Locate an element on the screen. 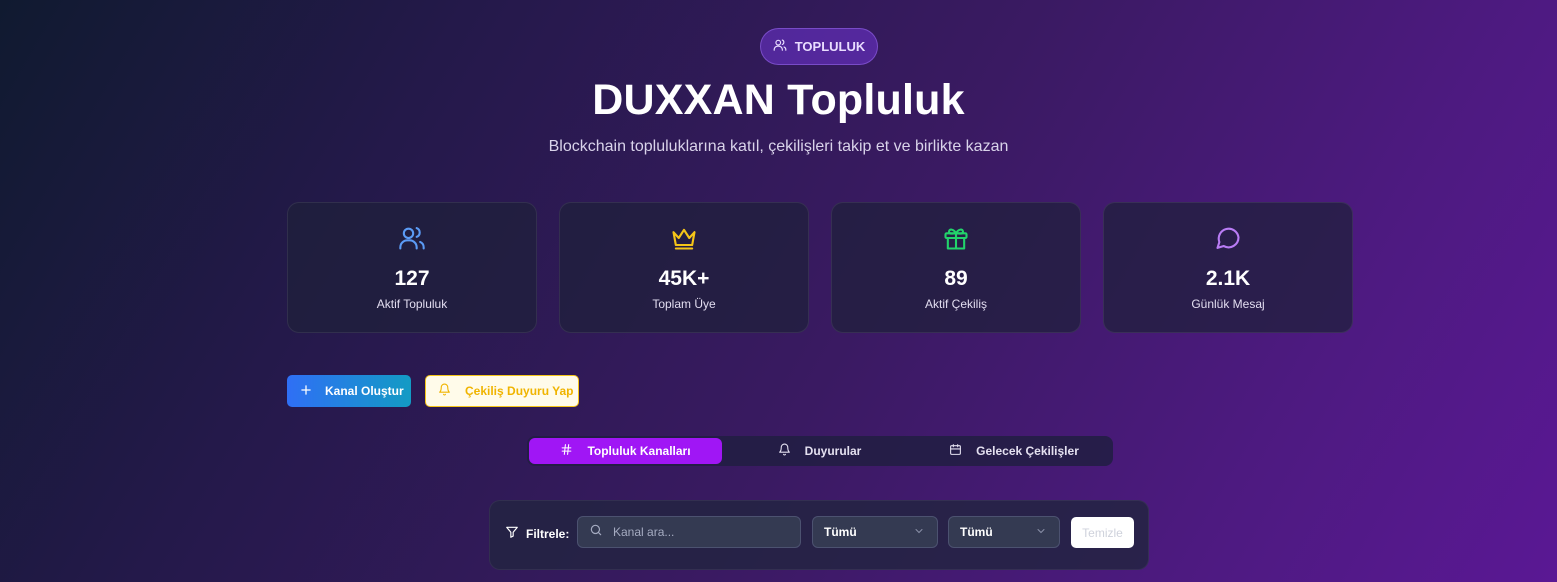 The image size is (1557, 582). plus-icon is located at coordinates (306, 391).